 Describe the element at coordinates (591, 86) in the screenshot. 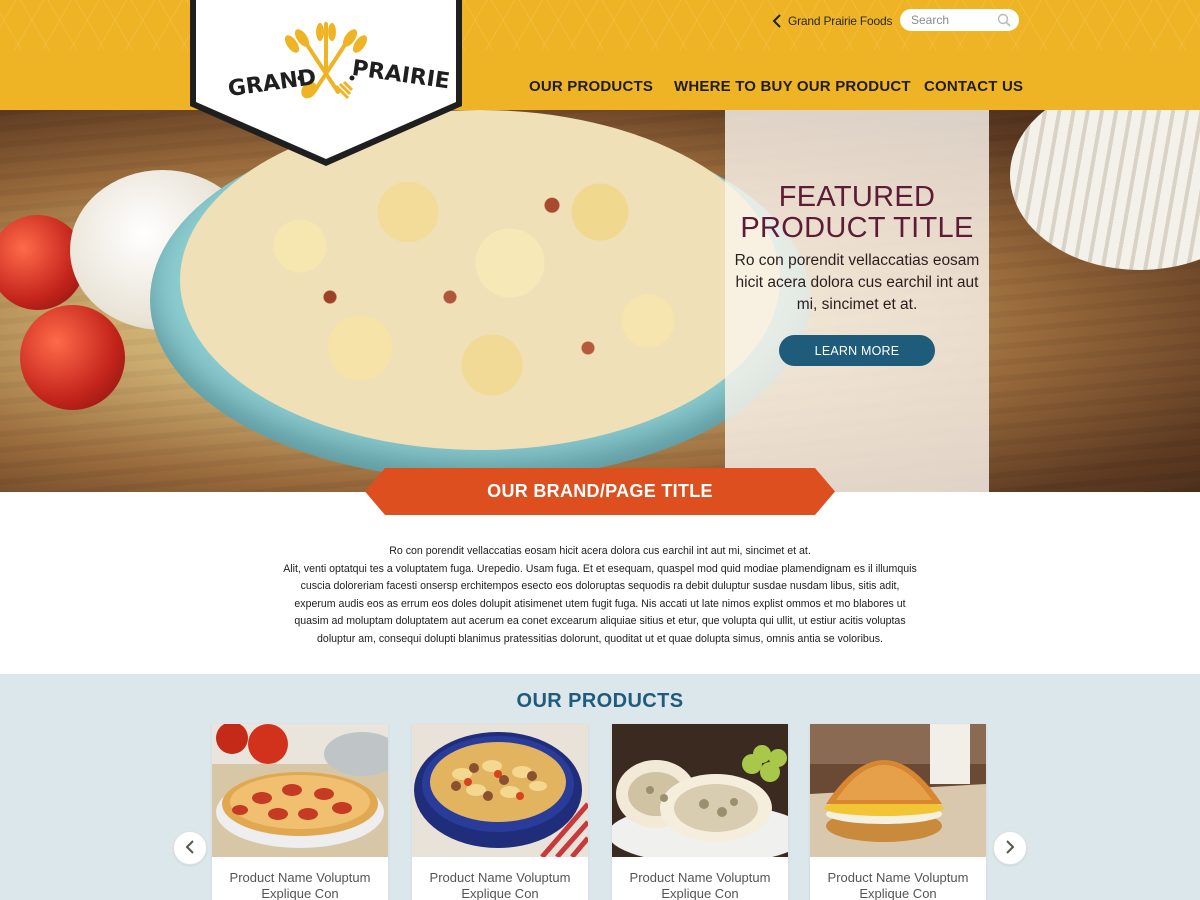

I see `nav-item-our-products: OUR PRODUCTS` at that location.